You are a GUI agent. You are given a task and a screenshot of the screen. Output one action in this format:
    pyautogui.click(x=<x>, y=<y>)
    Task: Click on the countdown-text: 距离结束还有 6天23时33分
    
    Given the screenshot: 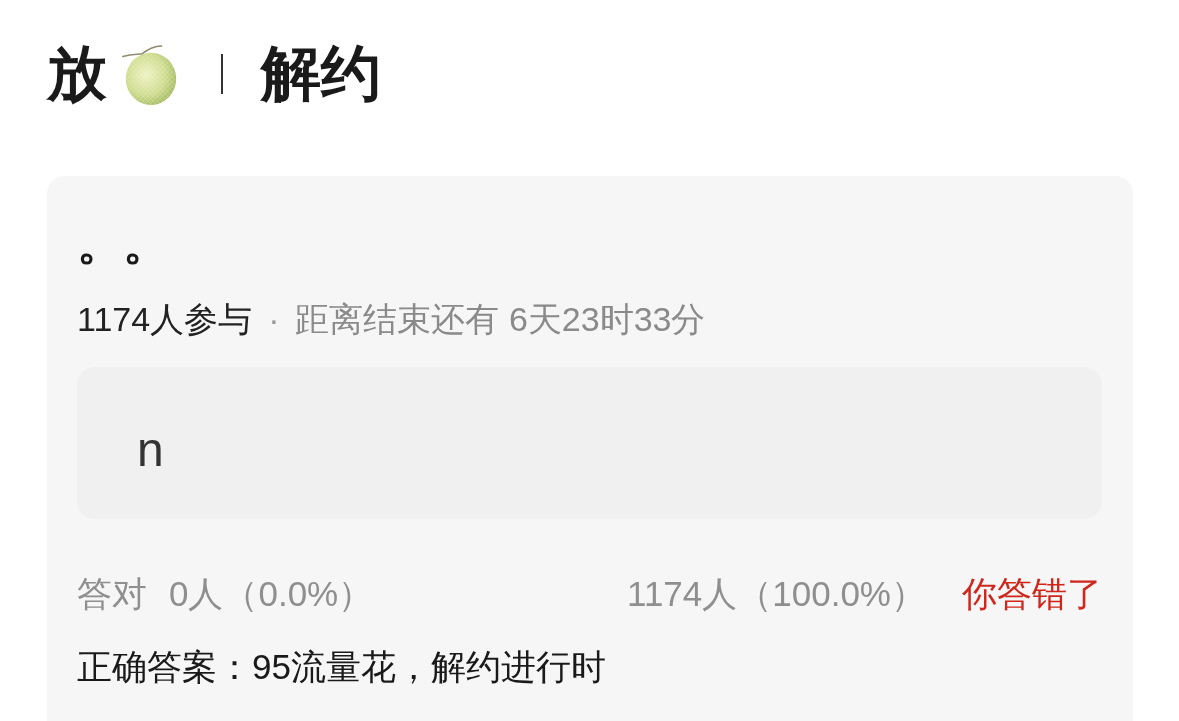 What is the action you would take?
    pyautogui.click(x=500, y=319)
    